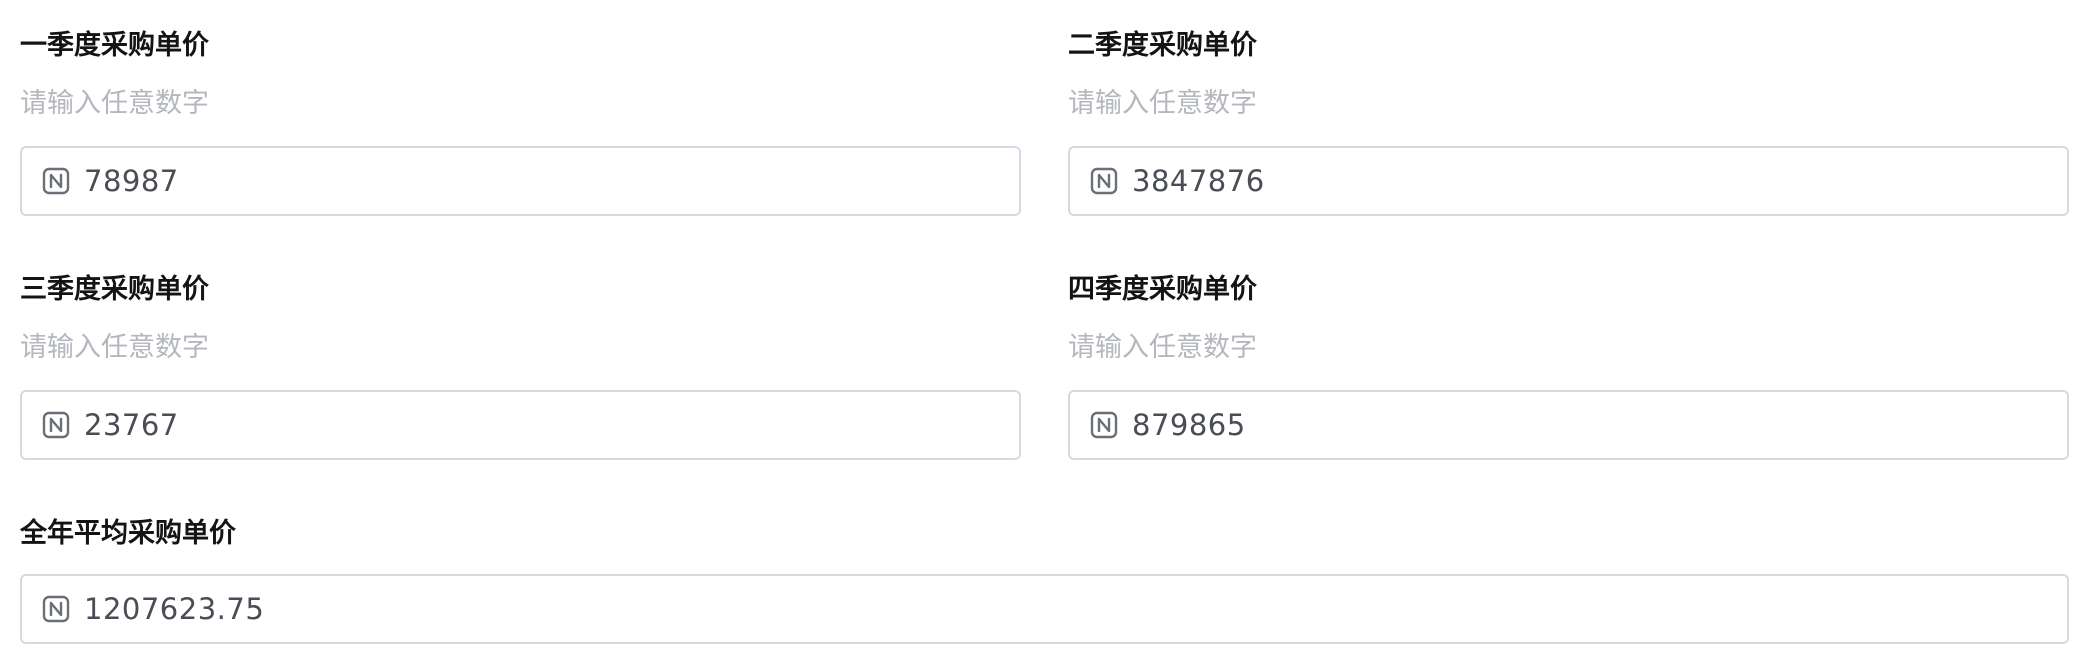  What do you see at coordinates (1162, 289) in the screenshot?
I see `field-label: 四季度采购单价` at bounding box center [1162, 289].